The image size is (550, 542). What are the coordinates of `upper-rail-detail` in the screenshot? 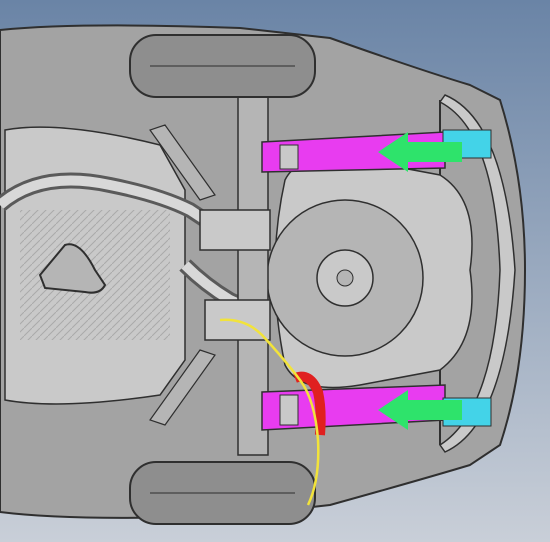 It's located at (289, 157).